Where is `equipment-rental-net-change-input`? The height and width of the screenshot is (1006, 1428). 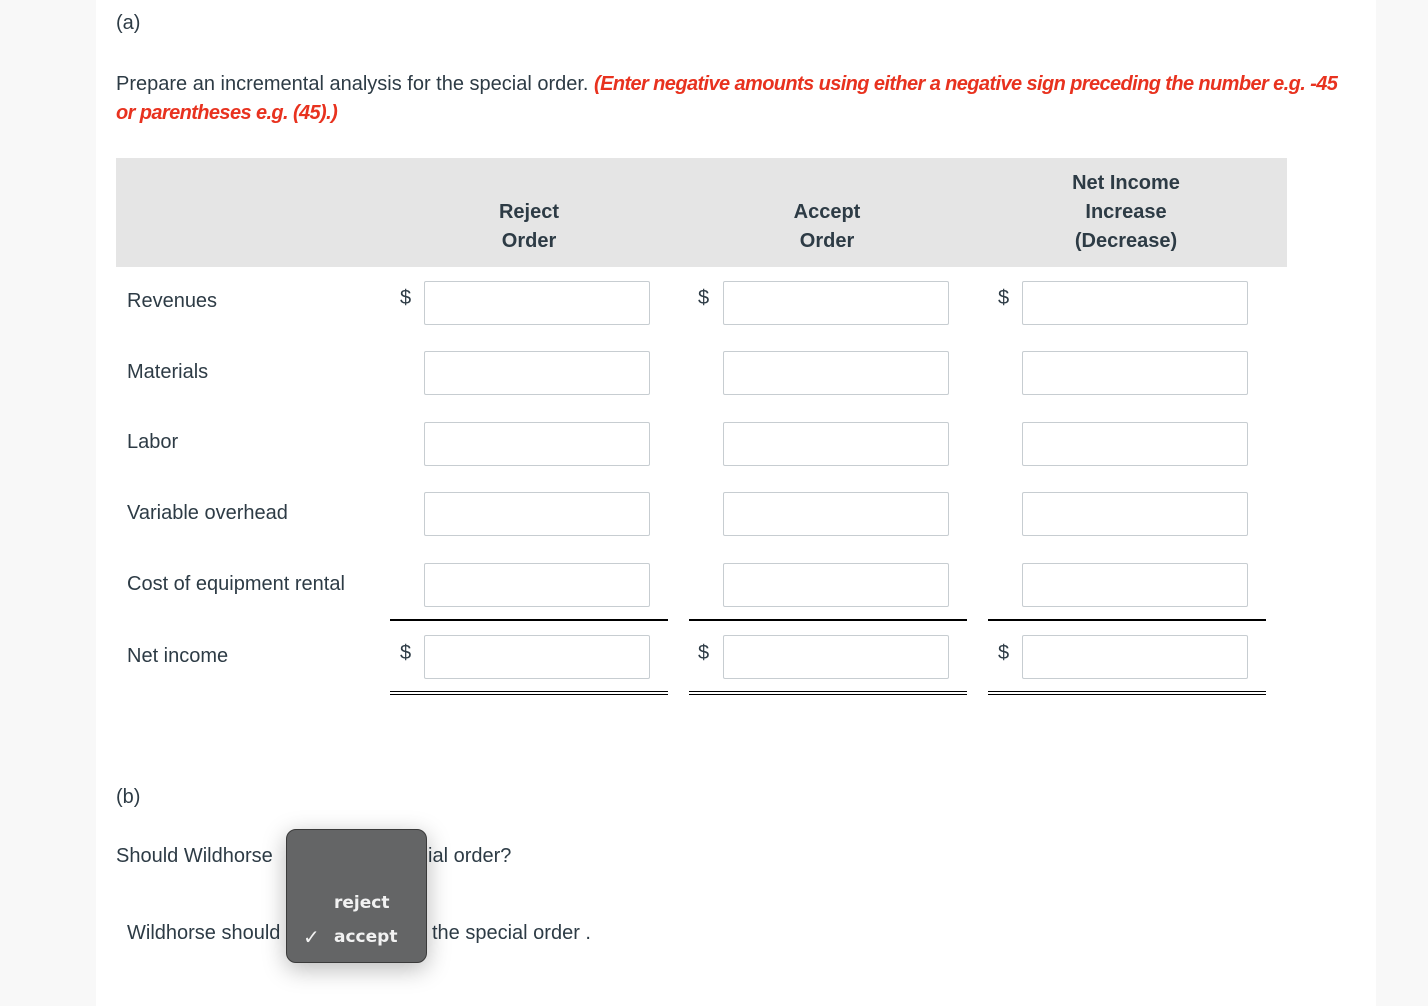
equipment-rental-net-change-input is located at coordinates (1135, 585).